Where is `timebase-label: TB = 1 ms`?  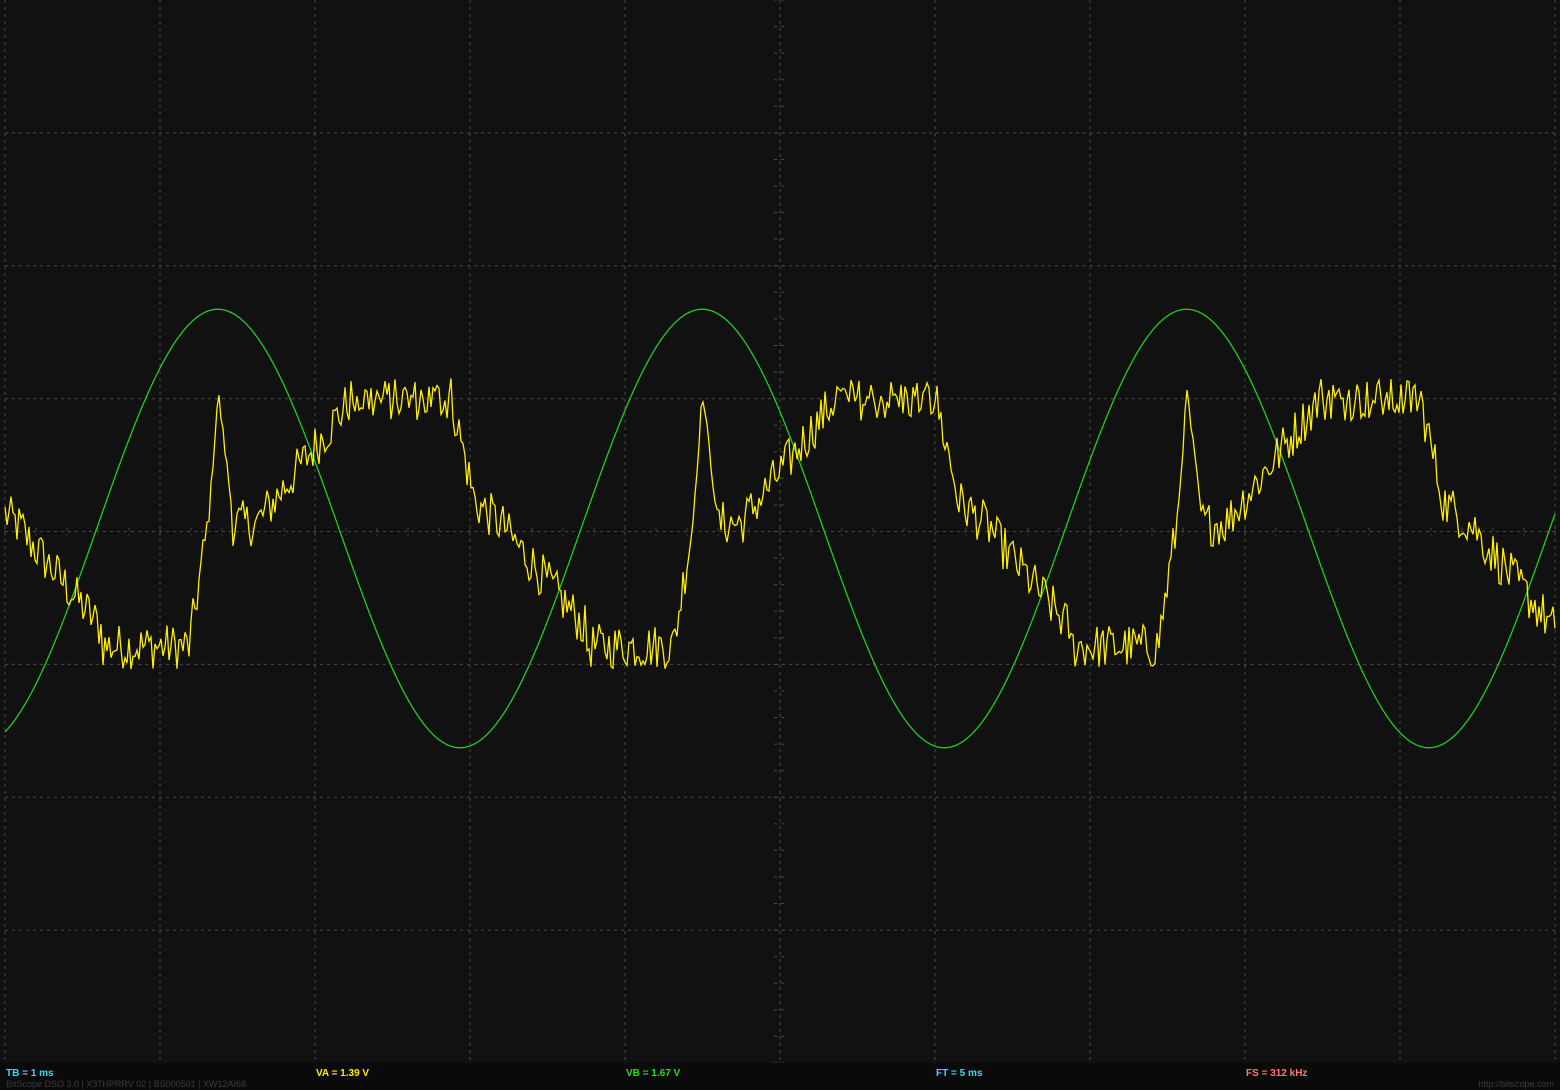 timebase-label: TB = 1 ms is located at coordinates (30, 1073).